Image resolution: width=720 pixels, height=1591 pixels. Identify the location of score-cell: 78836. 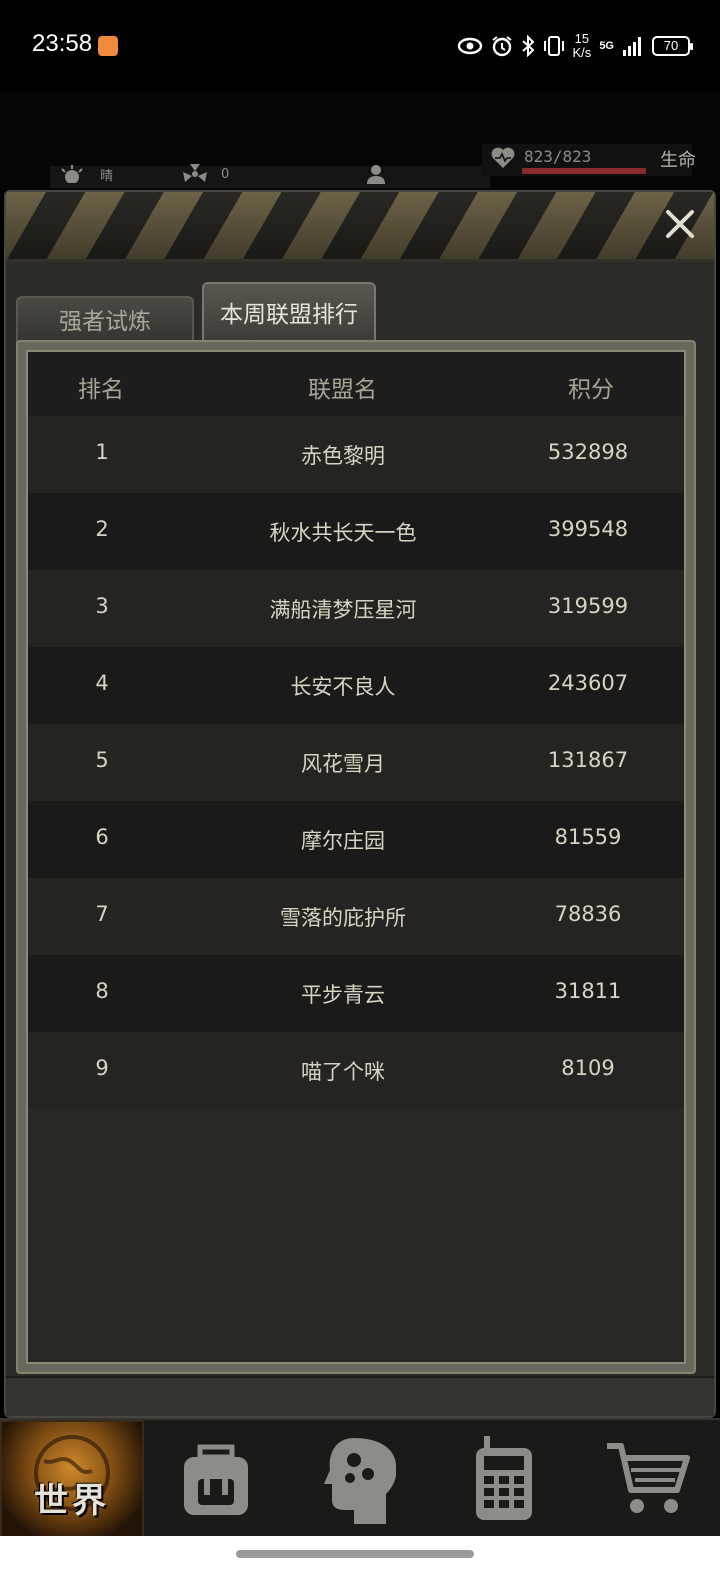
(588, 914).